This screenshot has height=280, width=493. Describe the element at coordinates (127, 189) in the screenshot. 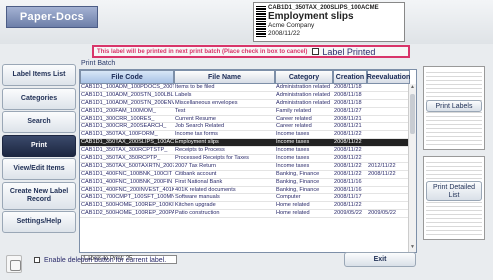

I see `table-cell: CAB1D1_400FNC_200INVEST_401K` at that location.